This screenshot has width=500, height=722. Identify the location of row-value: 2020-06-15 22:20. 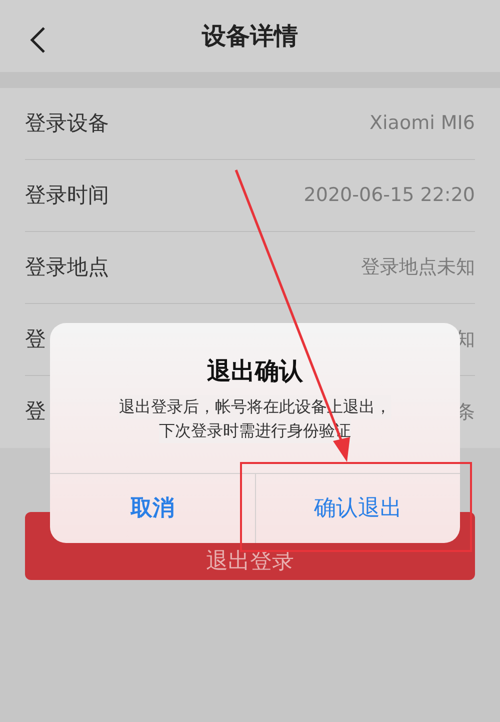
(389, 195).